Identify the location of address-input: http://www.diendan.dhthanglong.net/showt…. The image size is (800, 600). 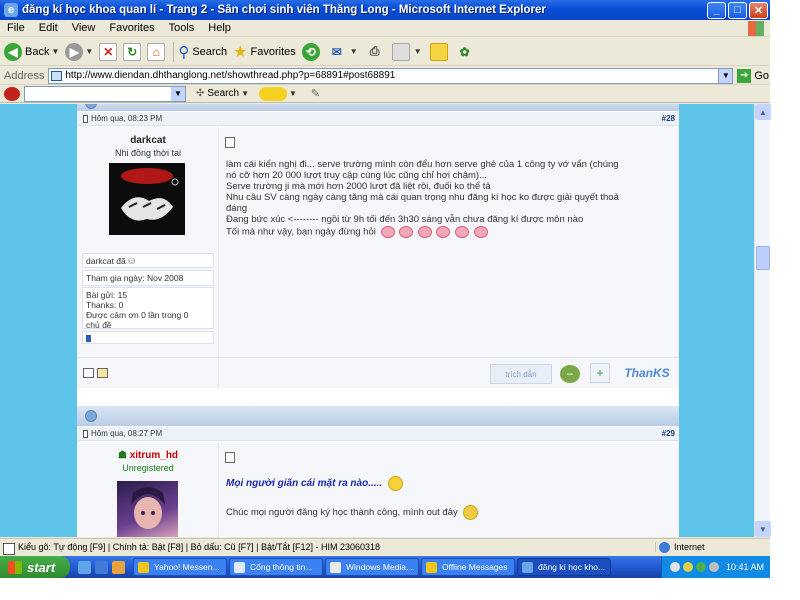
(391, 75).